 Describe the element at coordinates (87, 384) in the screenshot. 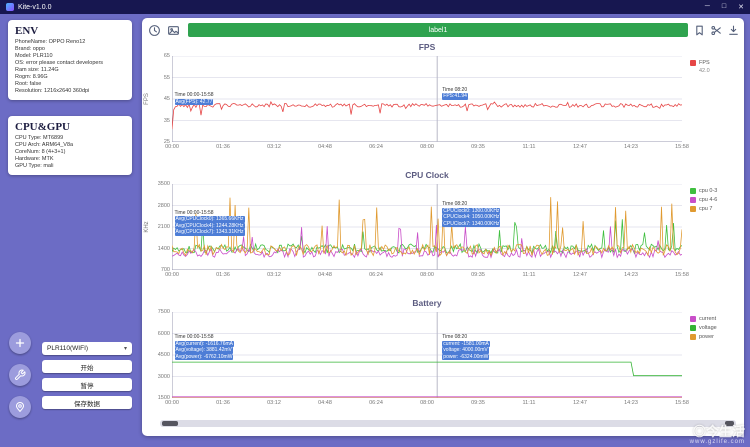

I see `pause-button: 暂停` at that location.